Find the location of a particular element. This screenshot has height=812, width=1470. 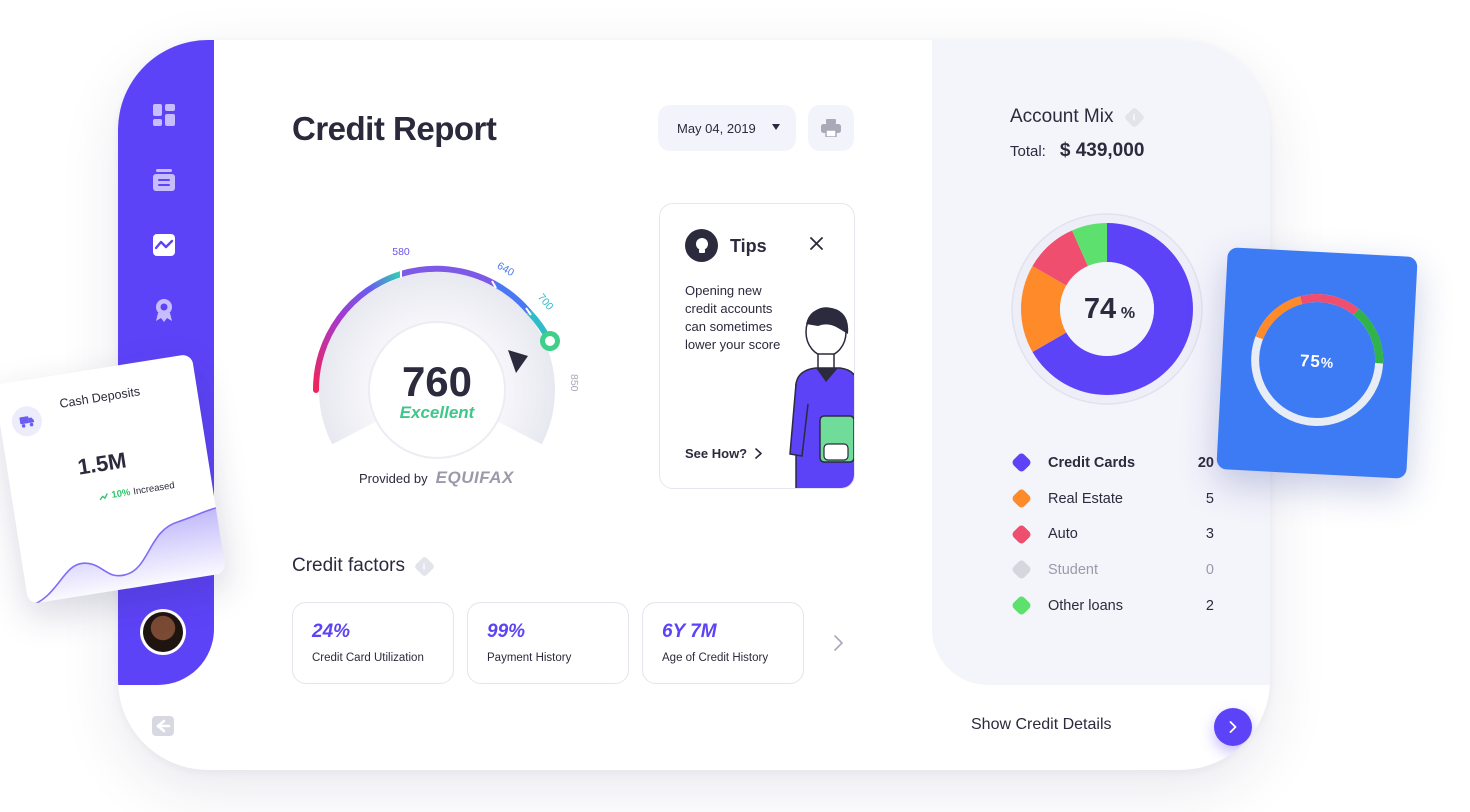

donut-center-unit: % is located at coordinates (1128, 313).